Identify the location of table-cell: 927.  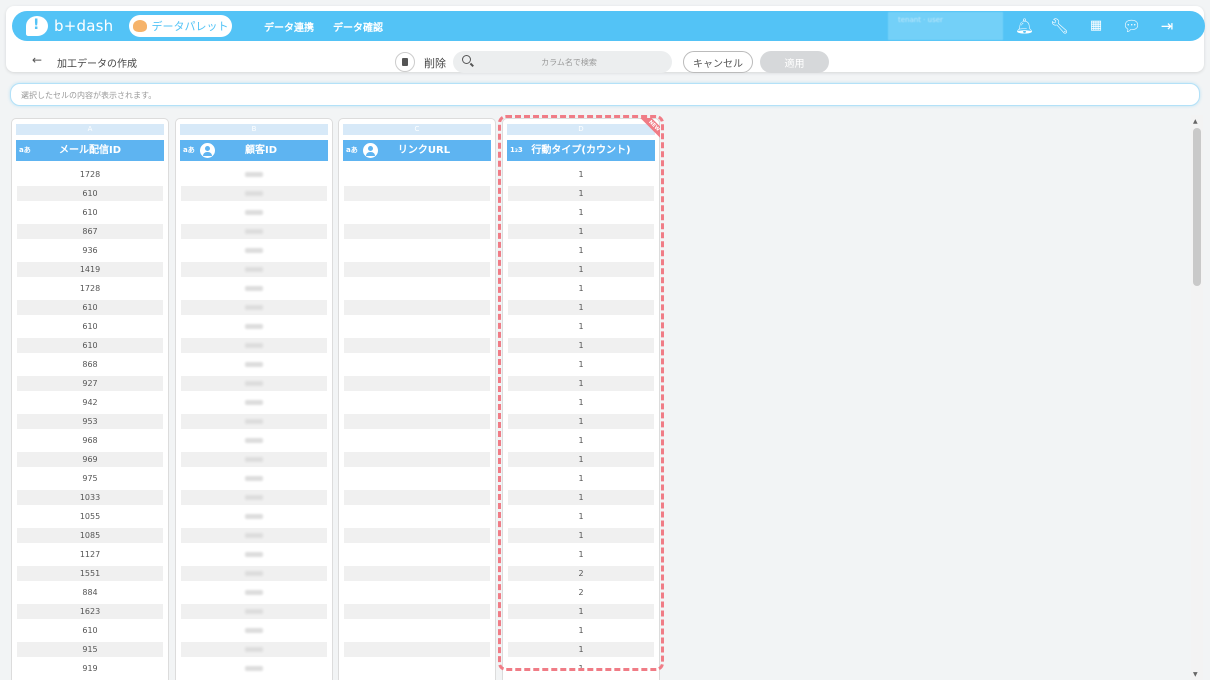
(90, 383).